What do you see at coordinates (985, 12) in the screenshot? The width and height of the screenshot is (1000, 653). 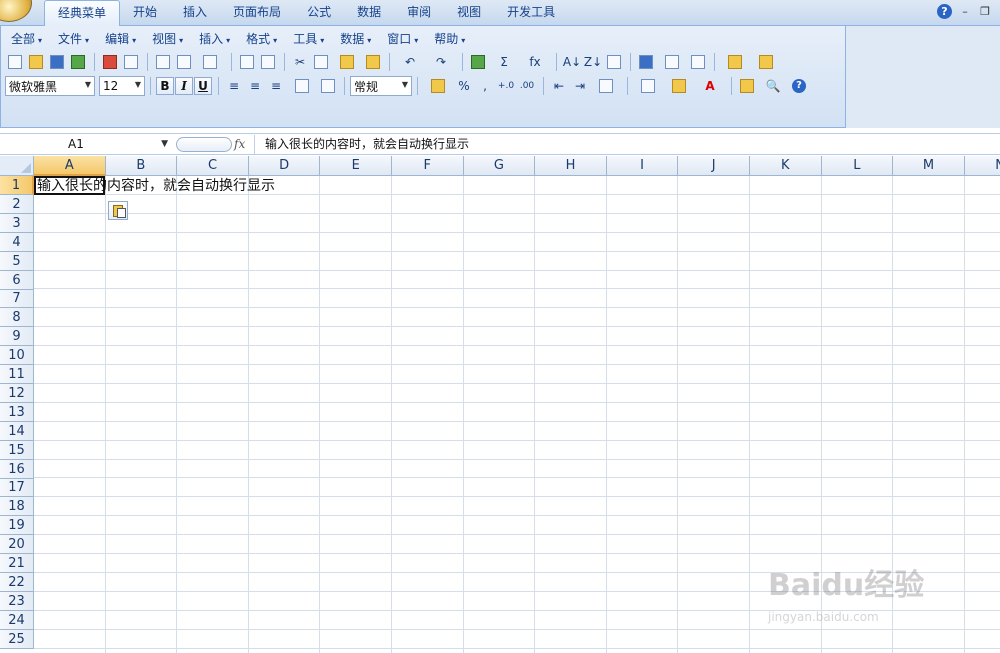 I see `restore-button: ❐` at bounding box center [985, 12].